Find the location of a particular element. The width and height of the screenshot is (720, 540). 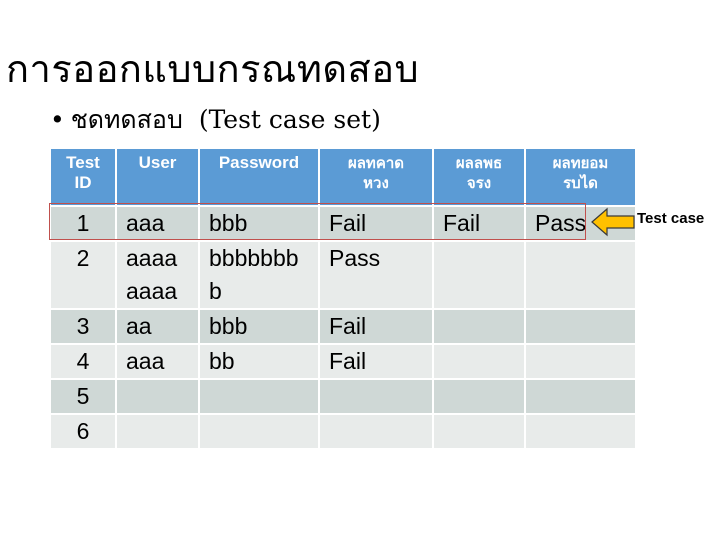

table-row: 1 aaa bbb Fail Fail Pass is located at coordinates (343, 223).